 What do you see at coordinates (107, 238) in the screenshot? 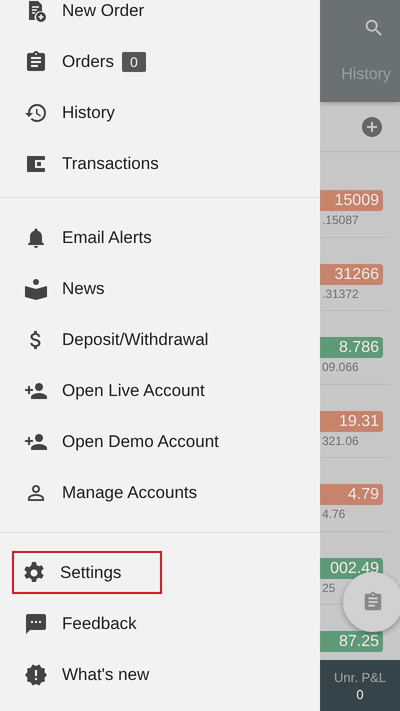
I see `menu-item-label: Email Alerts` at bounding box center [107, 238].